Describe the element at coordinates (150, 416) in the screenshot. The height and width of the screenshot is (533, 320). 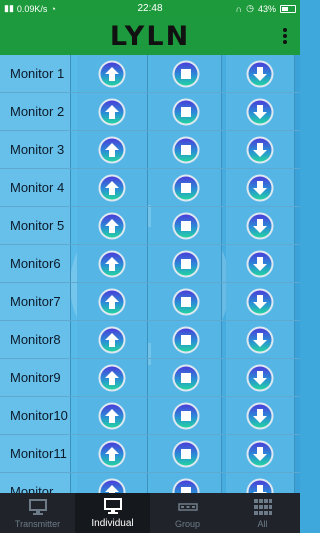
I see `monitor-row: Monitor10` at that location.